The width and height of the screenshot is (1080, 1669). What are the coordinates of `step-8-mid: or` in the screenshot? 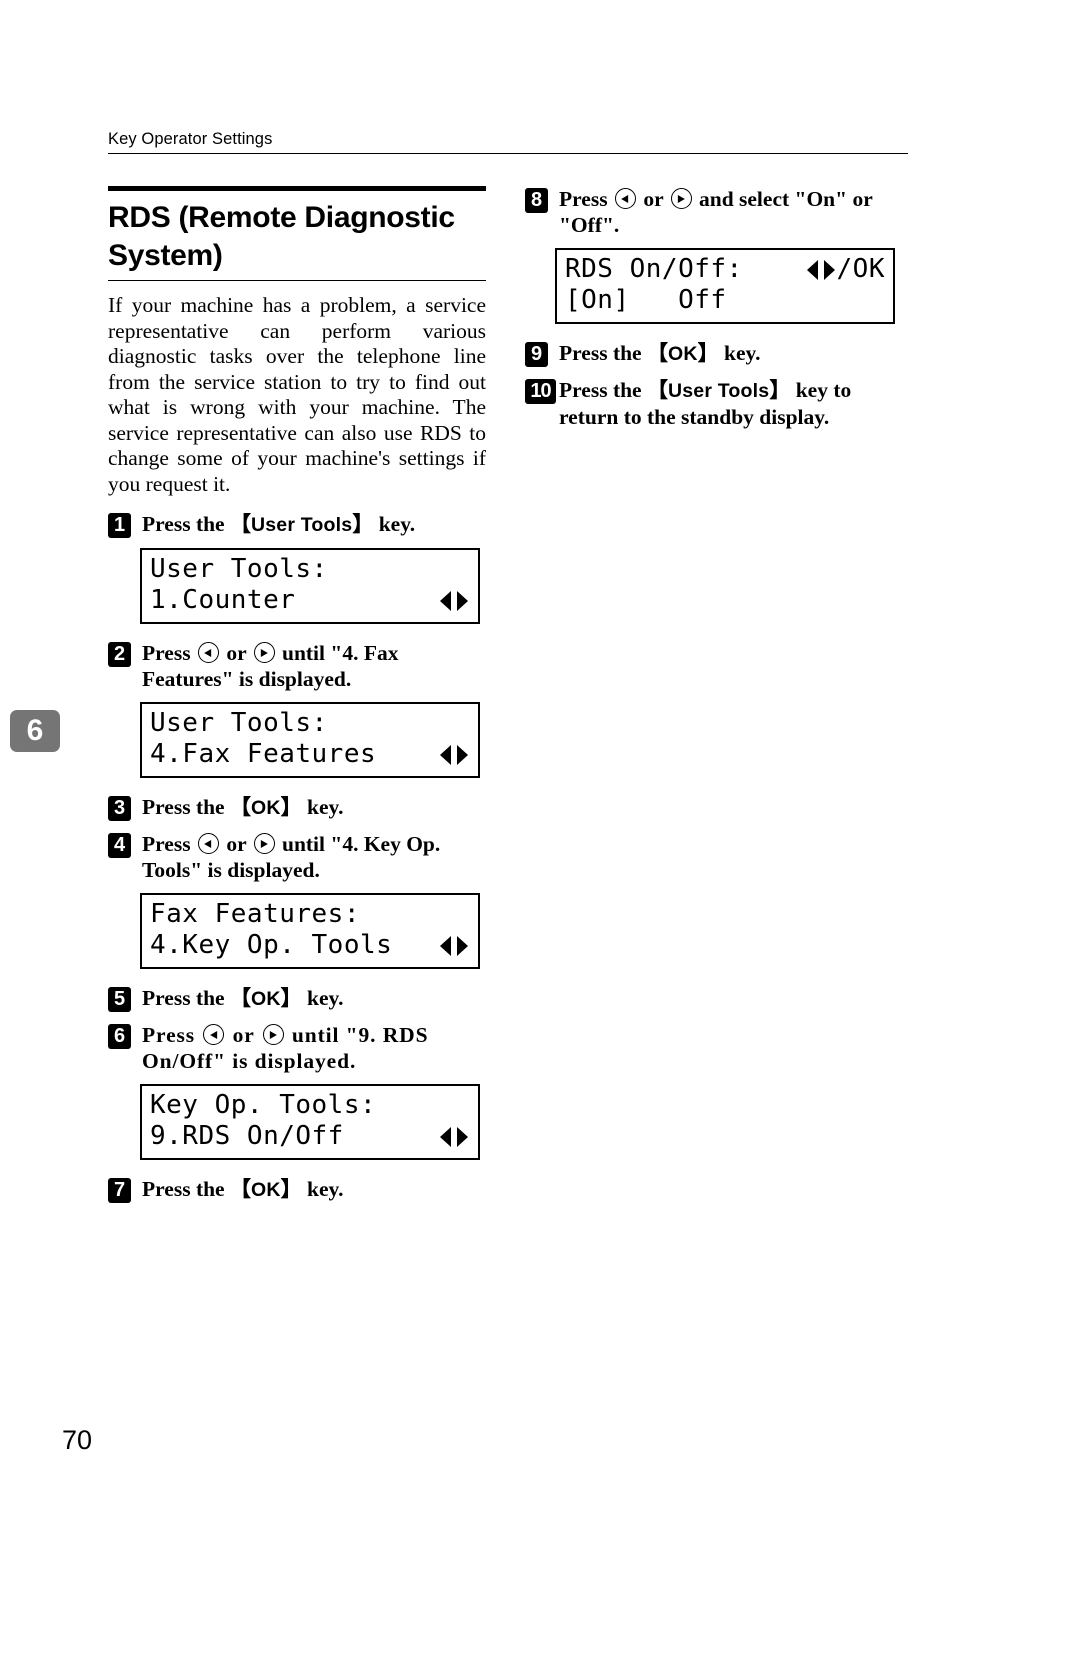 It's located at (653, 199).